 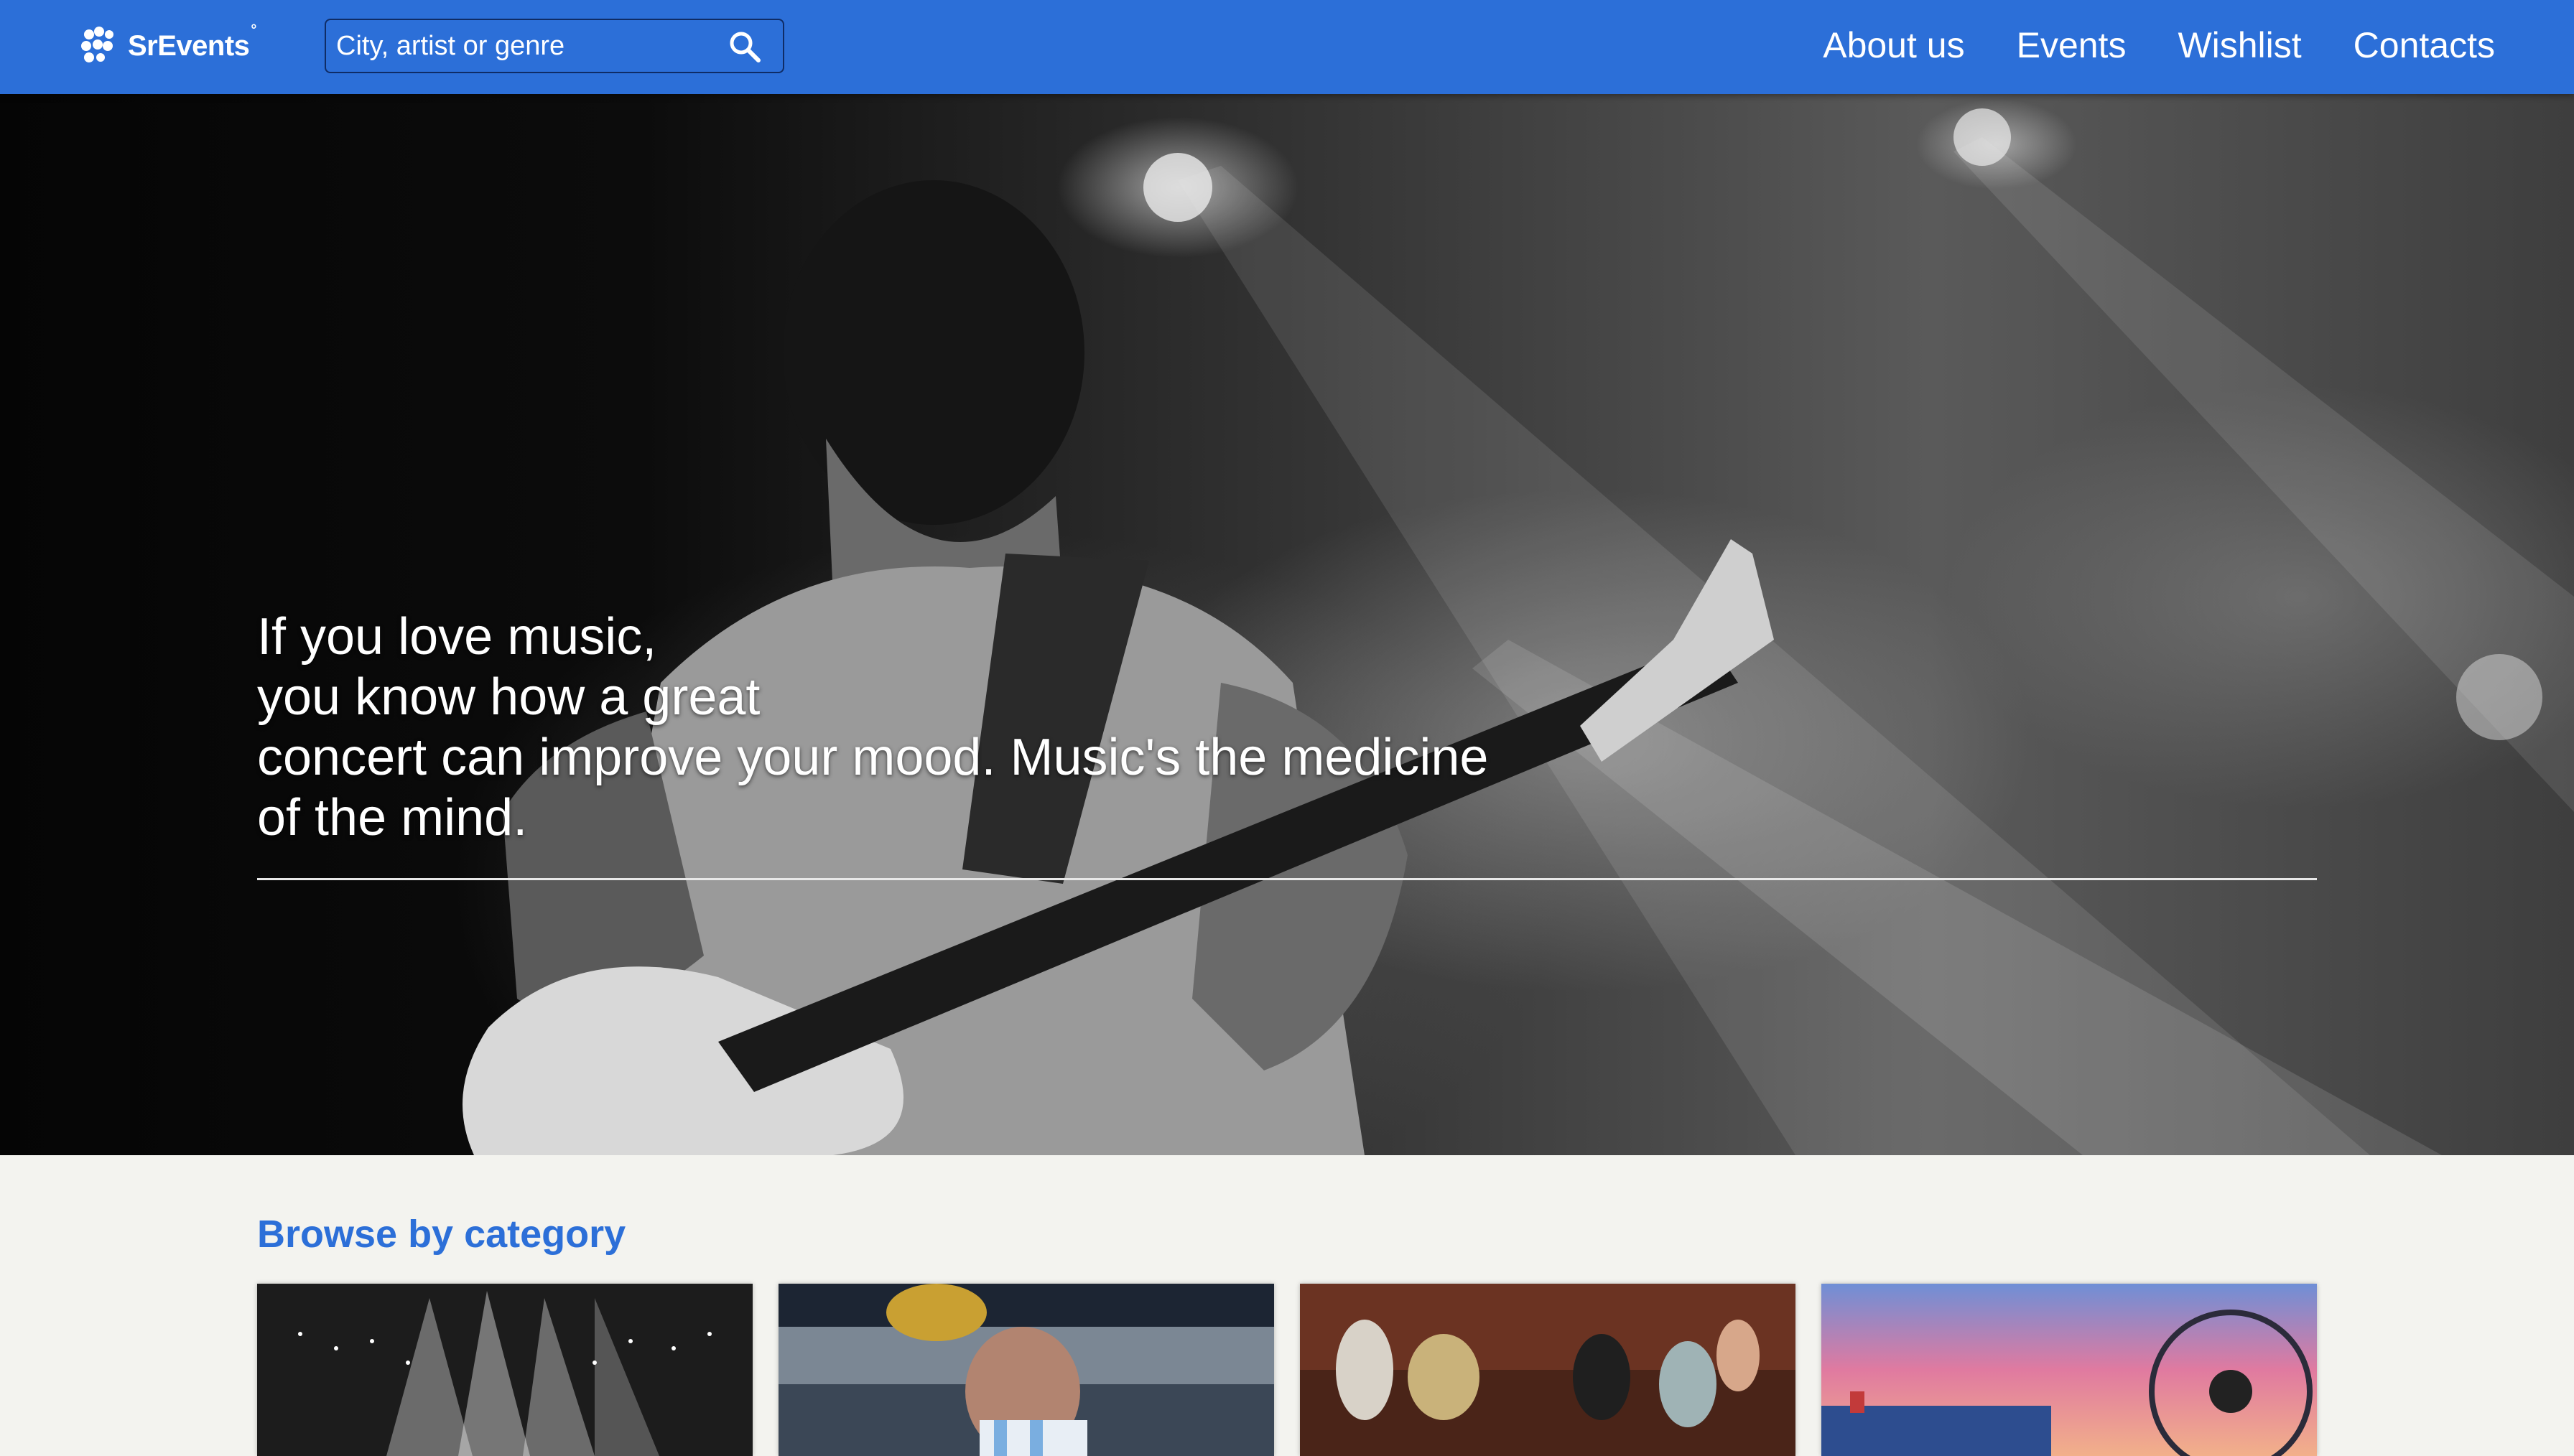 What do you see at coordinates (392, 817) in the screenshot?
I see `hero-line: of the mind.` at bounding box center [392, 817].